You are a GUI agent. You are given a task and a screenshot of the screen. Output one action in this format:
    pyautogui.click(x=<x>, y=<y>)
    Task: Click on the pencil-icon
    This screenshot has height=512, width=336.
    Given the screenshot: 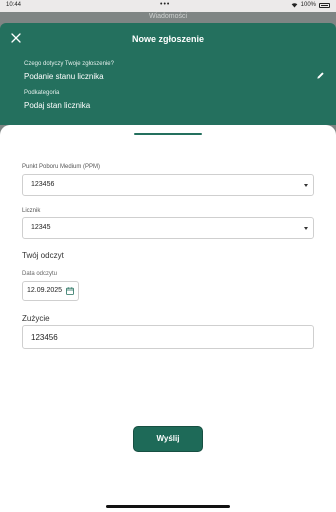 What is the action you would take?
    pyautogui.click(x=320, y=75)
    